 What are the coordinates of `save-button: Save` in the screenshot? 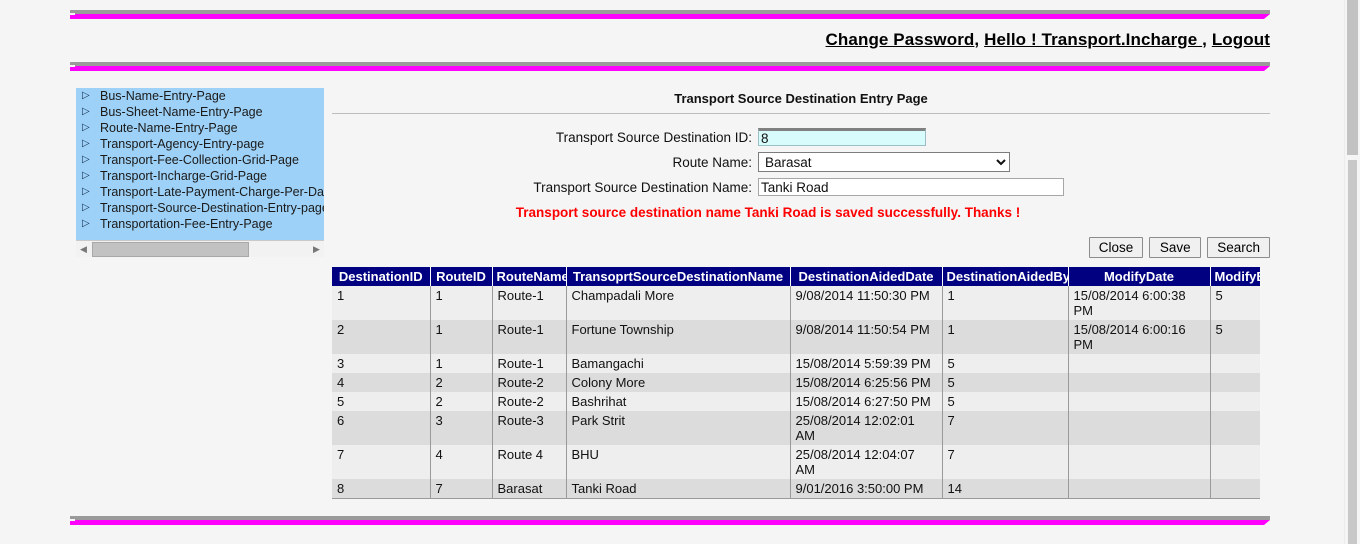 It's located at (1175, 247).